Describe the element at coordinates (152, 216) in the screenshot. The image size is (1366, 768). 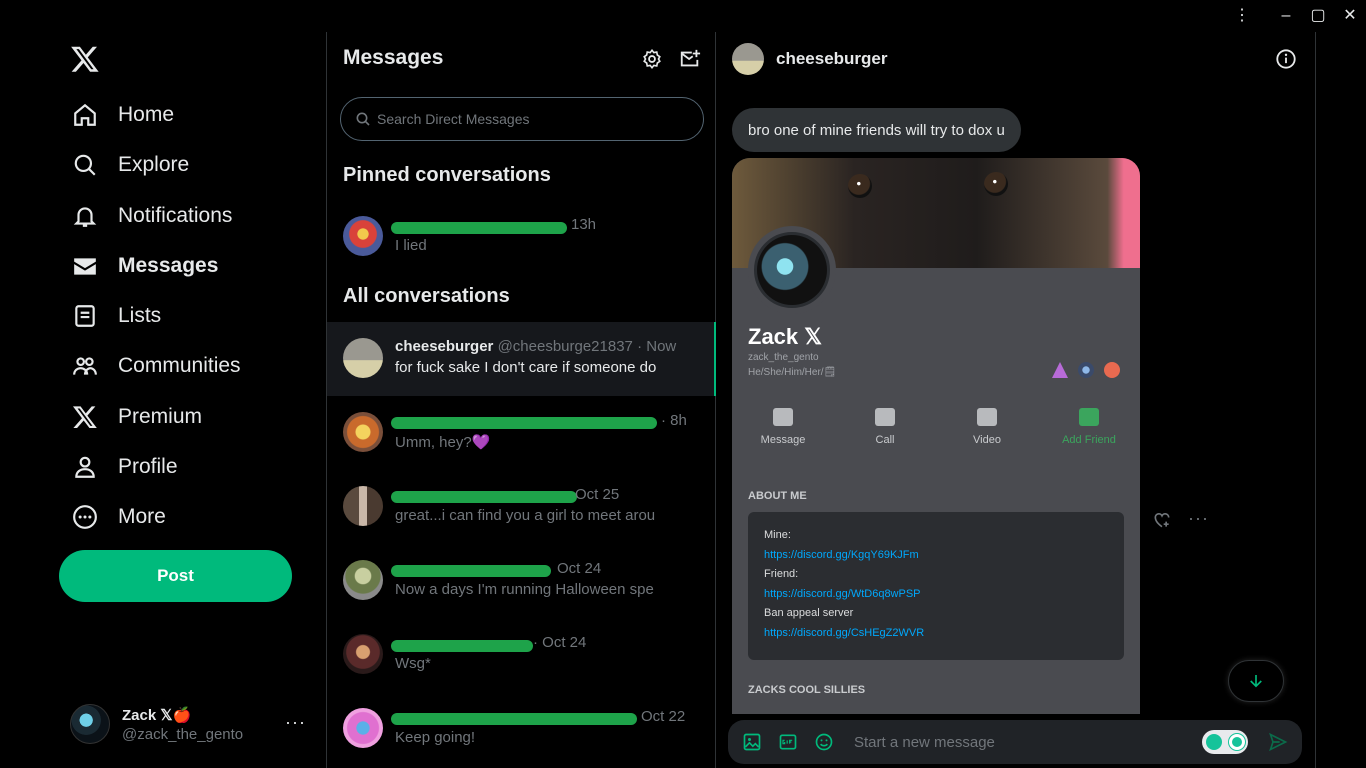
I see `nav-notifications: Notifications` at that location.